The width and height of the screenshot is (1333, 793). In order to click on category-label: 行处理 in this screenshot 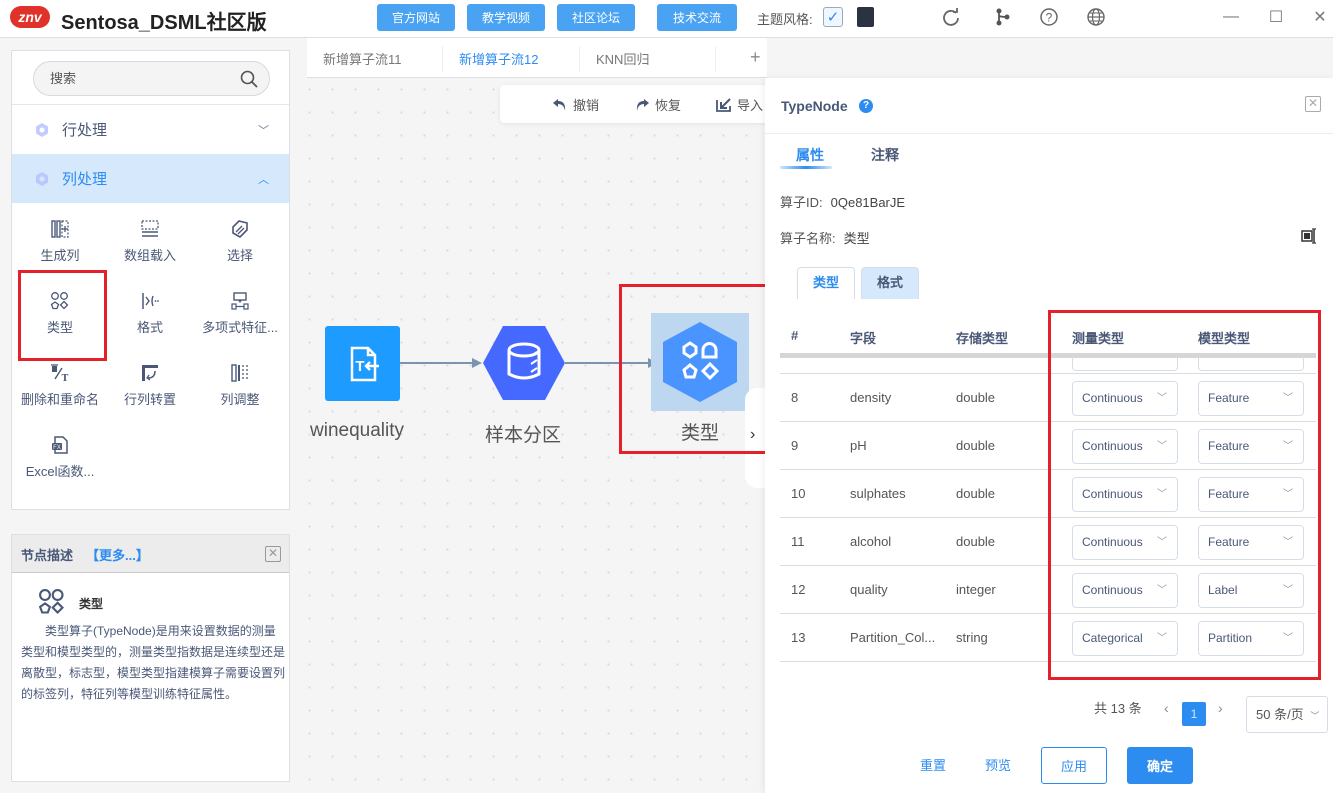, I will do `click(85, 130)`.